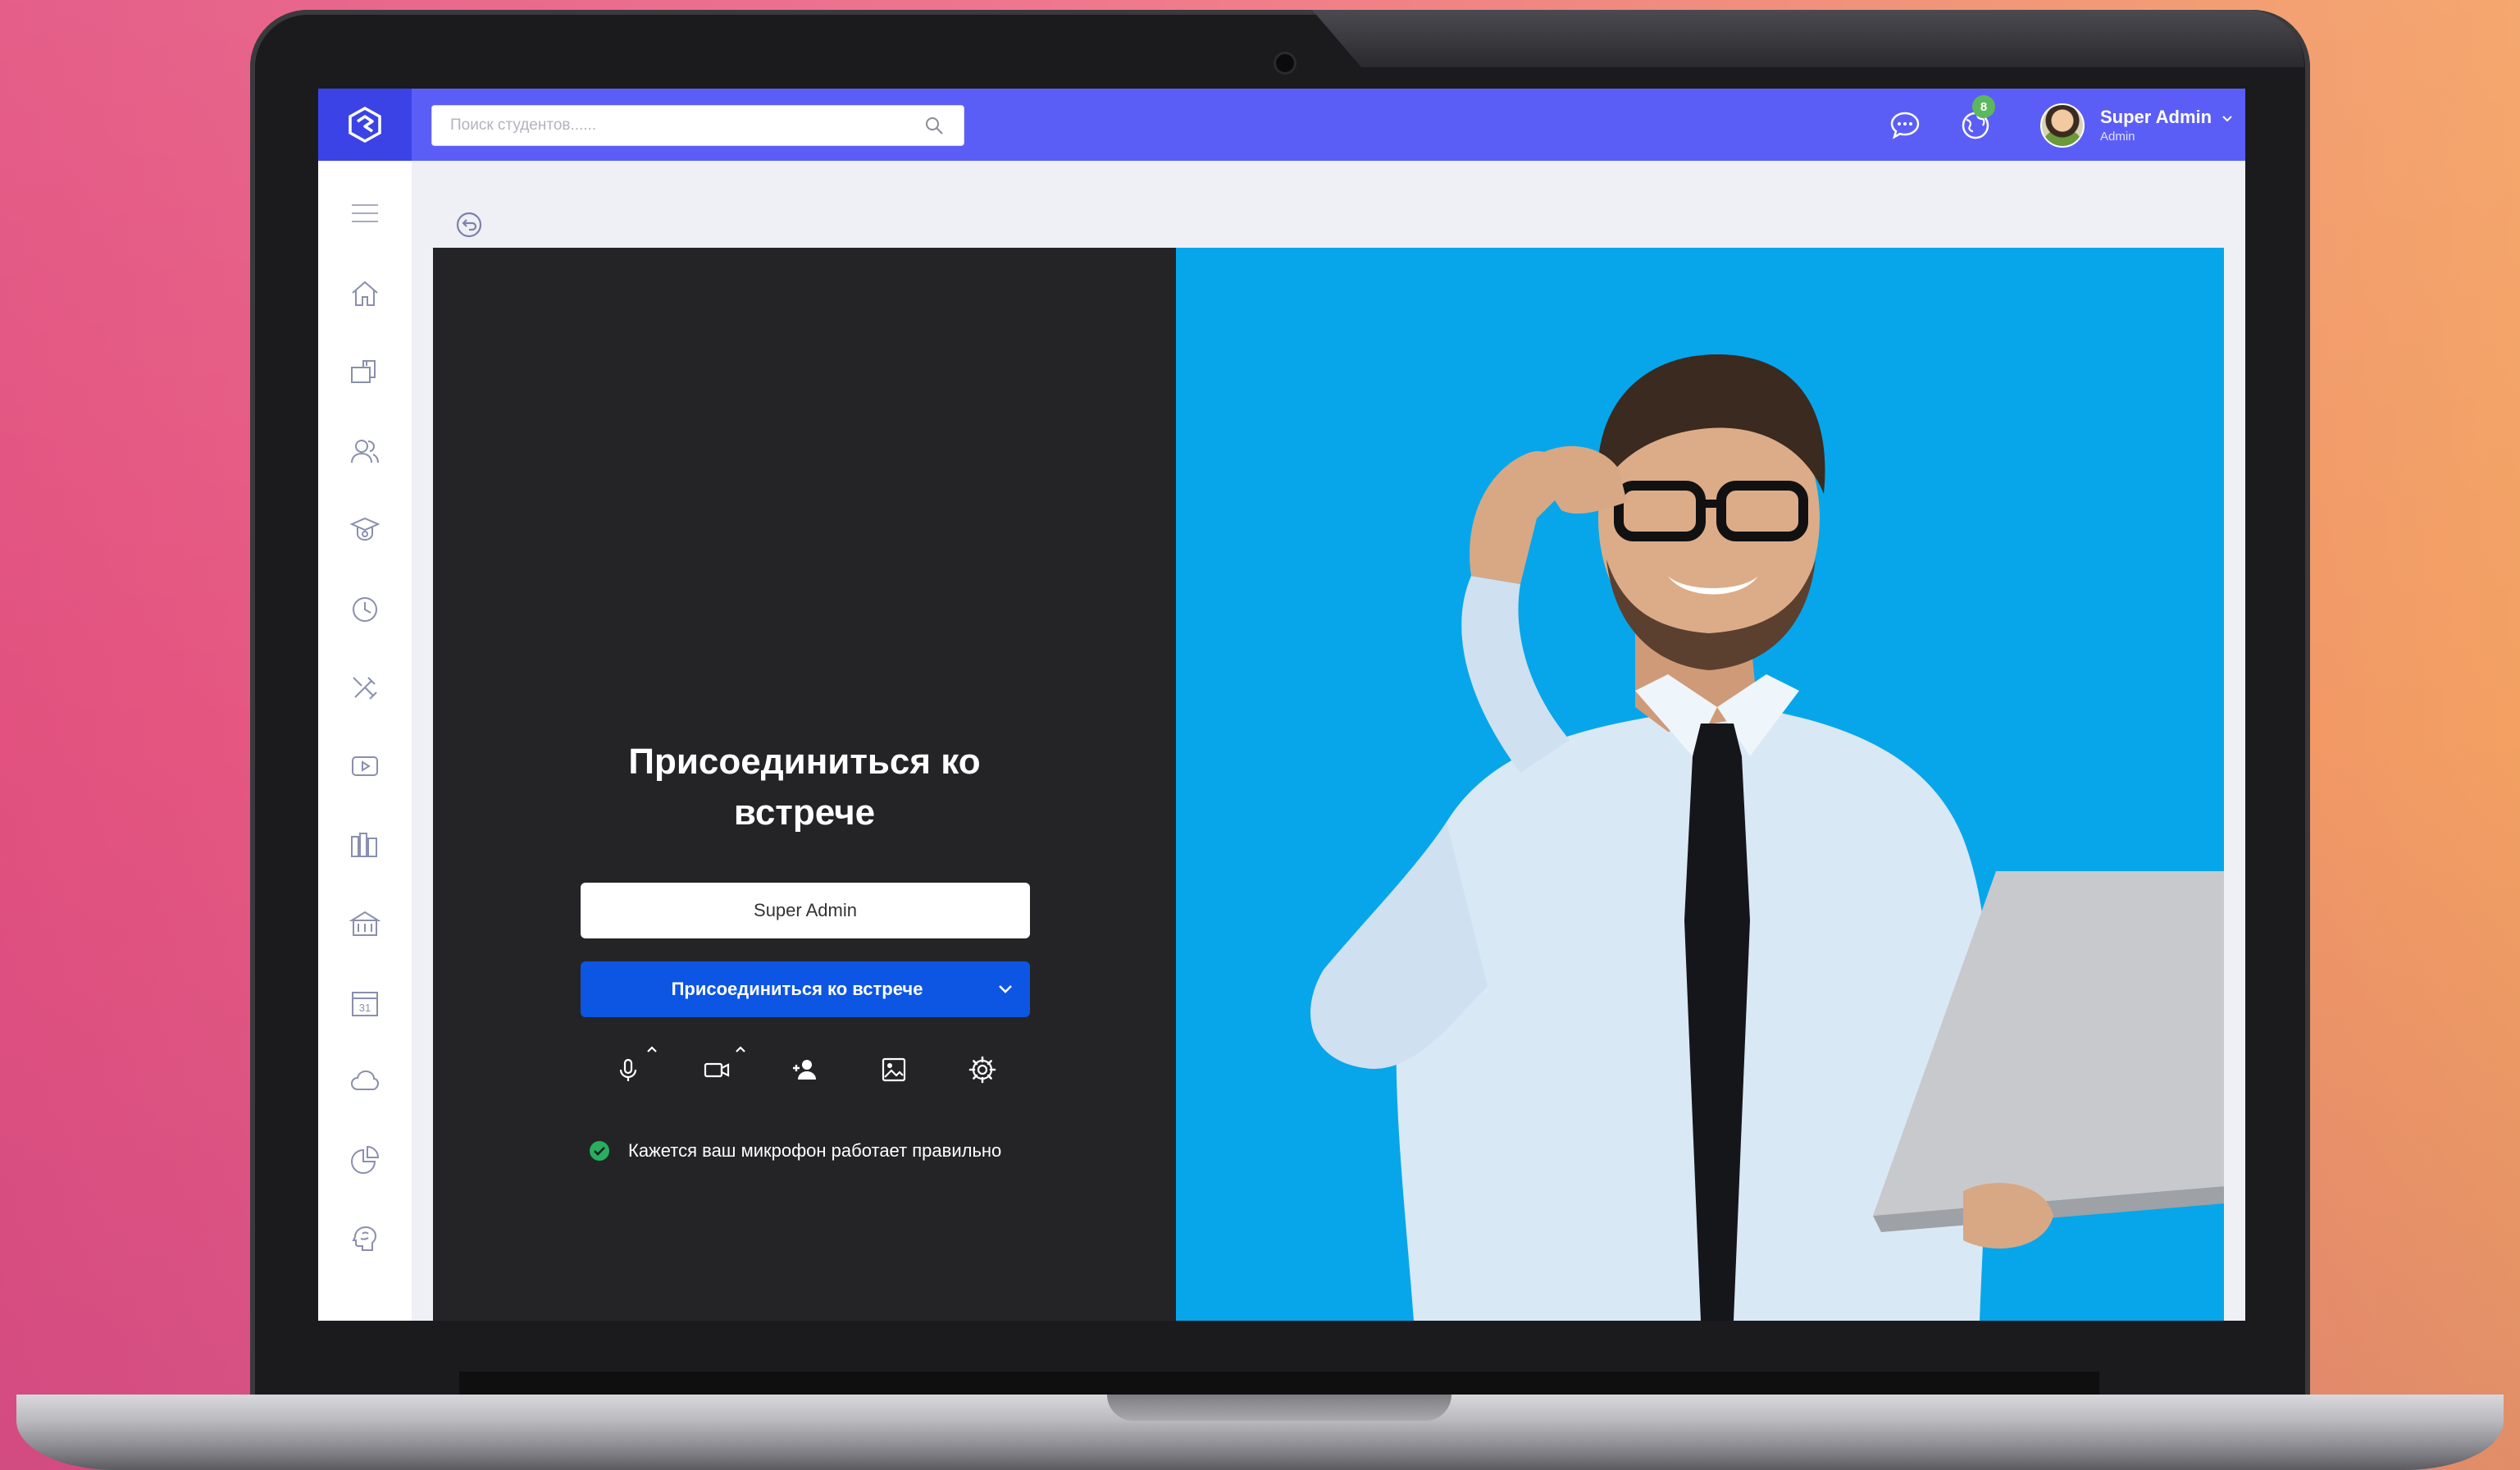 The width and height of the screenshot is (2520, 1470). What do you see at coordinates (365, 1081) in the screenshot?
I see `cloud-icon` at bounding box center [365, 1081].